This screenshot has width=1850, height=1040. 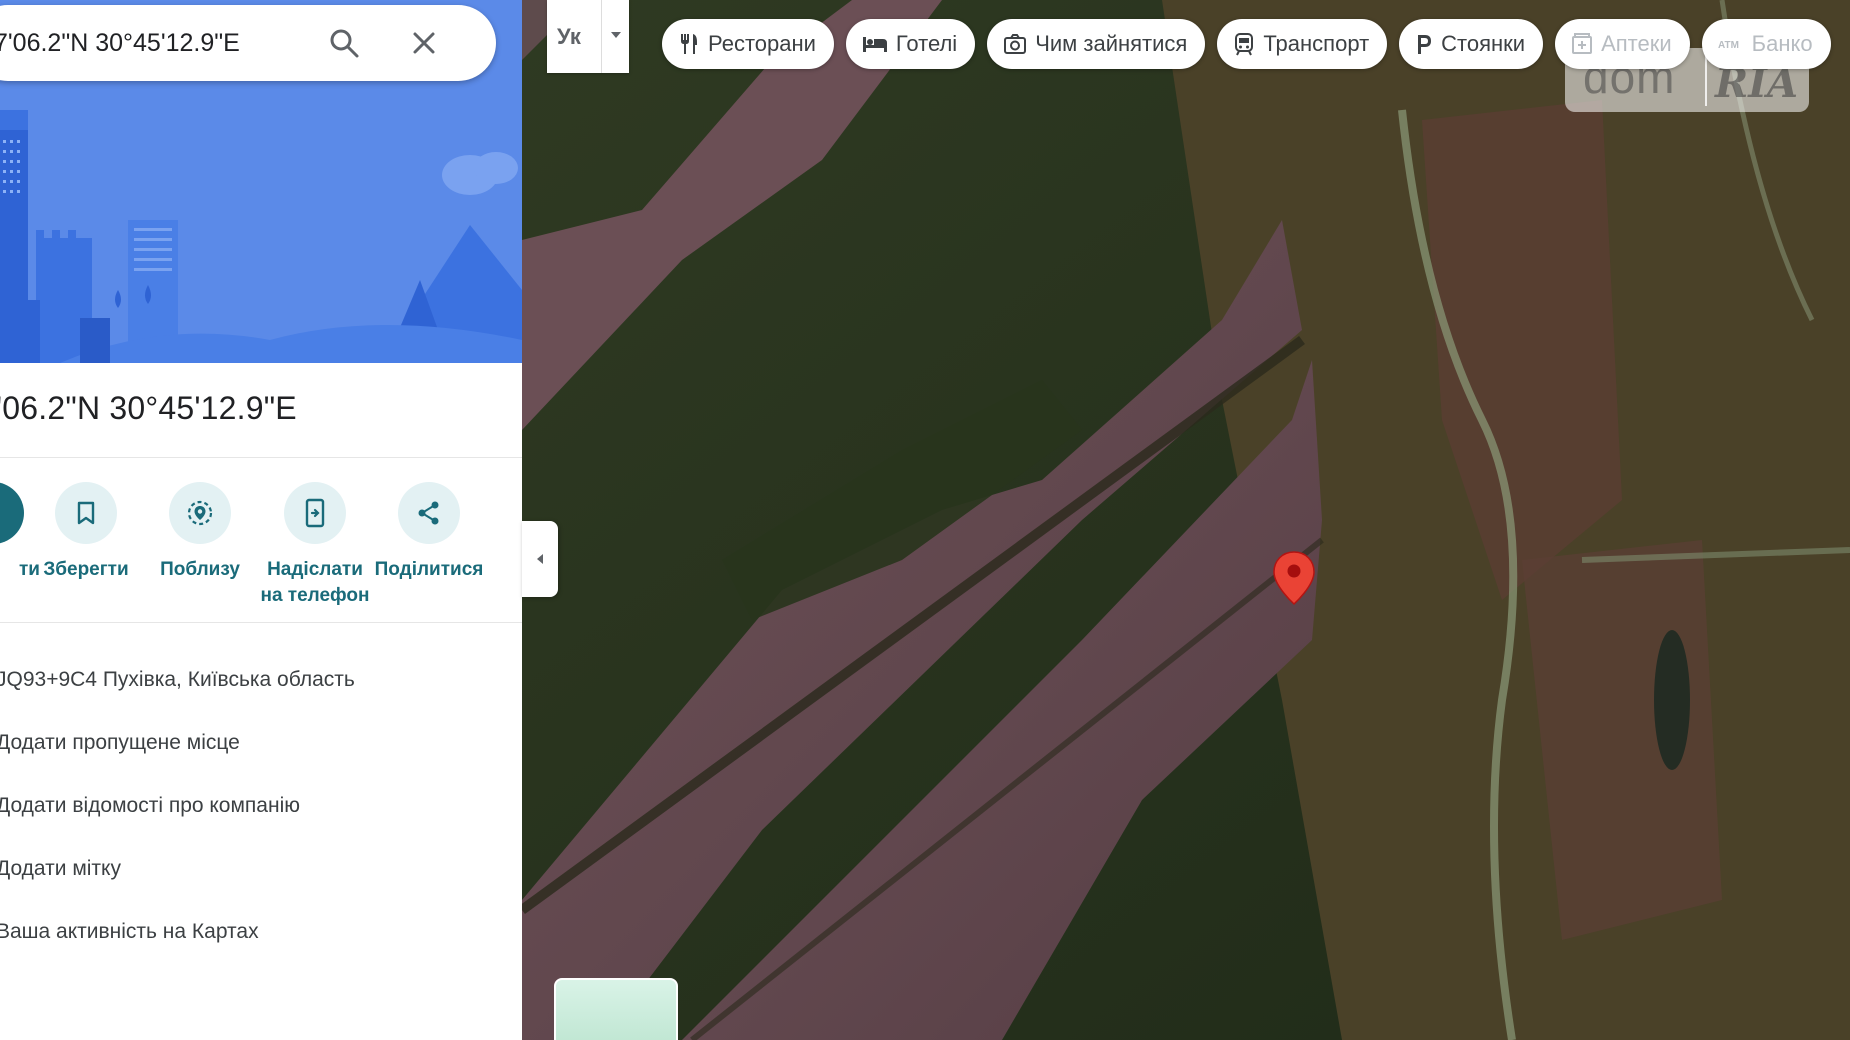 I want to click on search-icon, so click(x=344, y=43).